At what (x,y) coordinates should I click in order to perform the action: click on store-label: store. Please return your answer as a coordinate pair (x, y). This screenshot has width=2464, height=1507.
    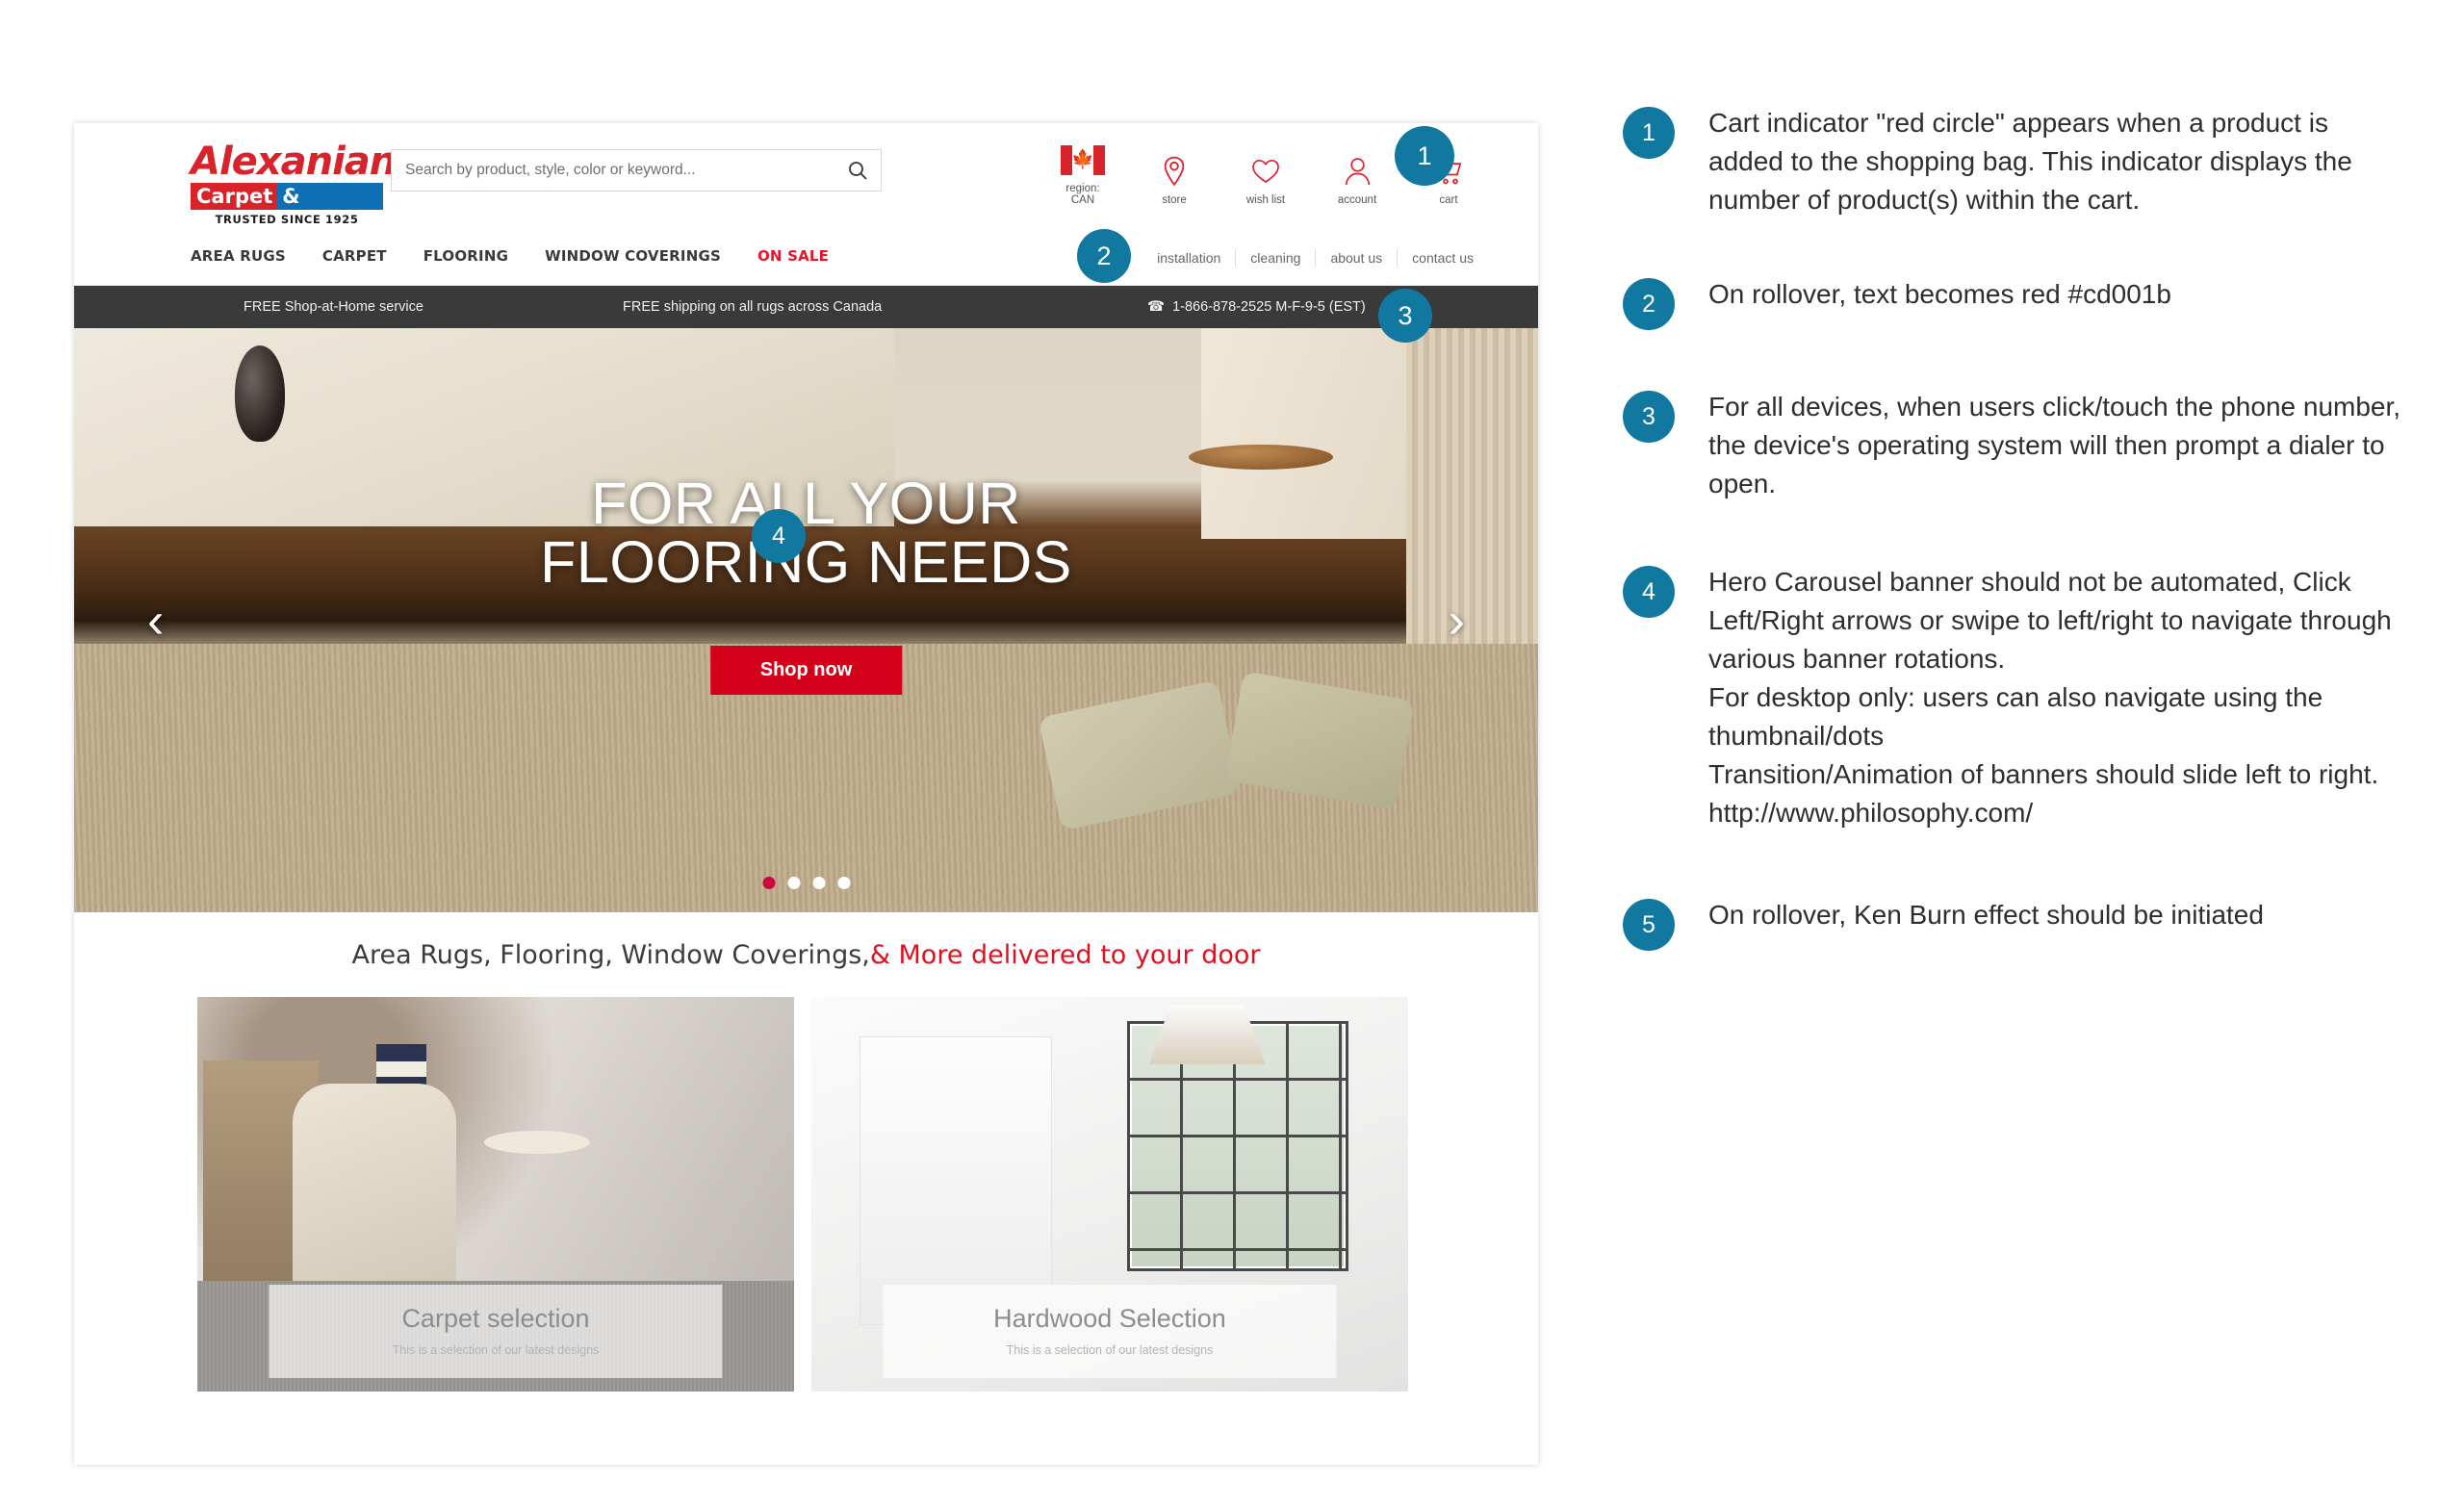
    Looking at the image, I should click on (1174, 200).